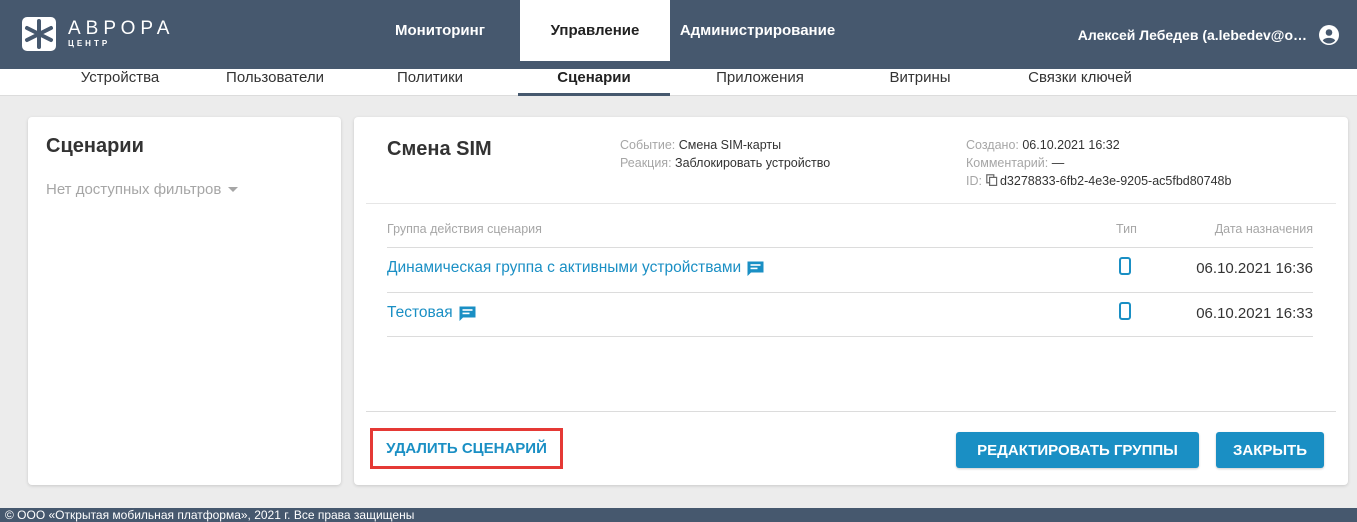 This screenshot has width=1357, height=522. What do you see at coordinates (757, 30) in the screenshot?
I see `tab-administration: Администрирование` at bounding box center [757, 30].